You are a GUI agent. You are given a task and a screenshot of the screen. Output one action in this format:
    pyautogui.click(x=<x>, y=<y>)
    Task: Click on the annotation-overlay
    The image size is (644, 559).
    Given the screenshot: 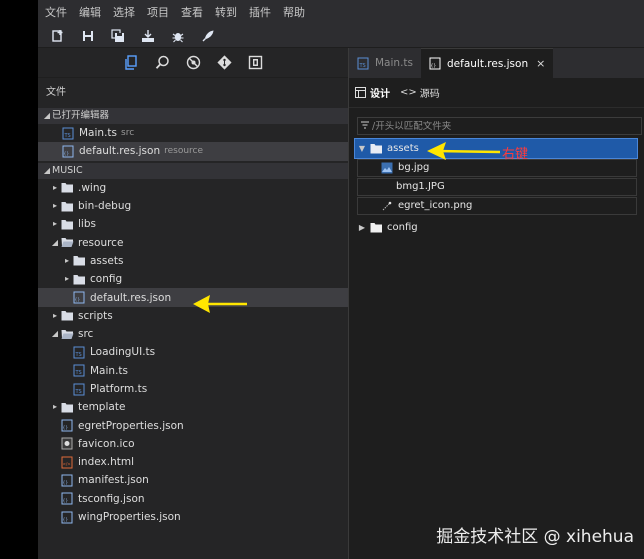 What is the action you would take?
    pyautogui.click(x=347, y=227)
    